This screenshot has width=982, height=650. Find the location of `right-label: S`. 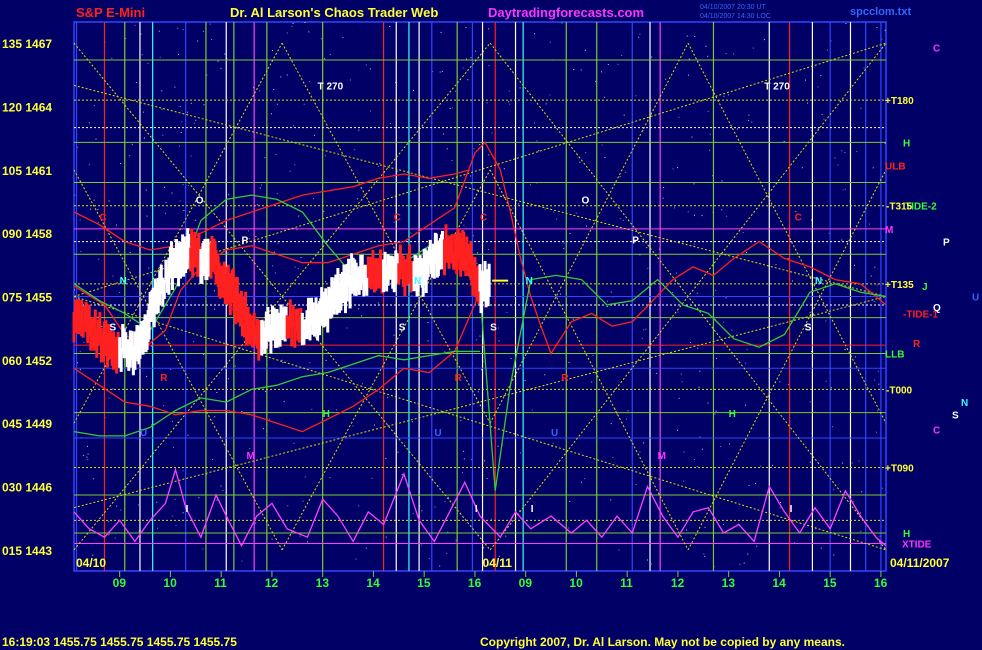

right-label: S is located at coordinates (955, 416).